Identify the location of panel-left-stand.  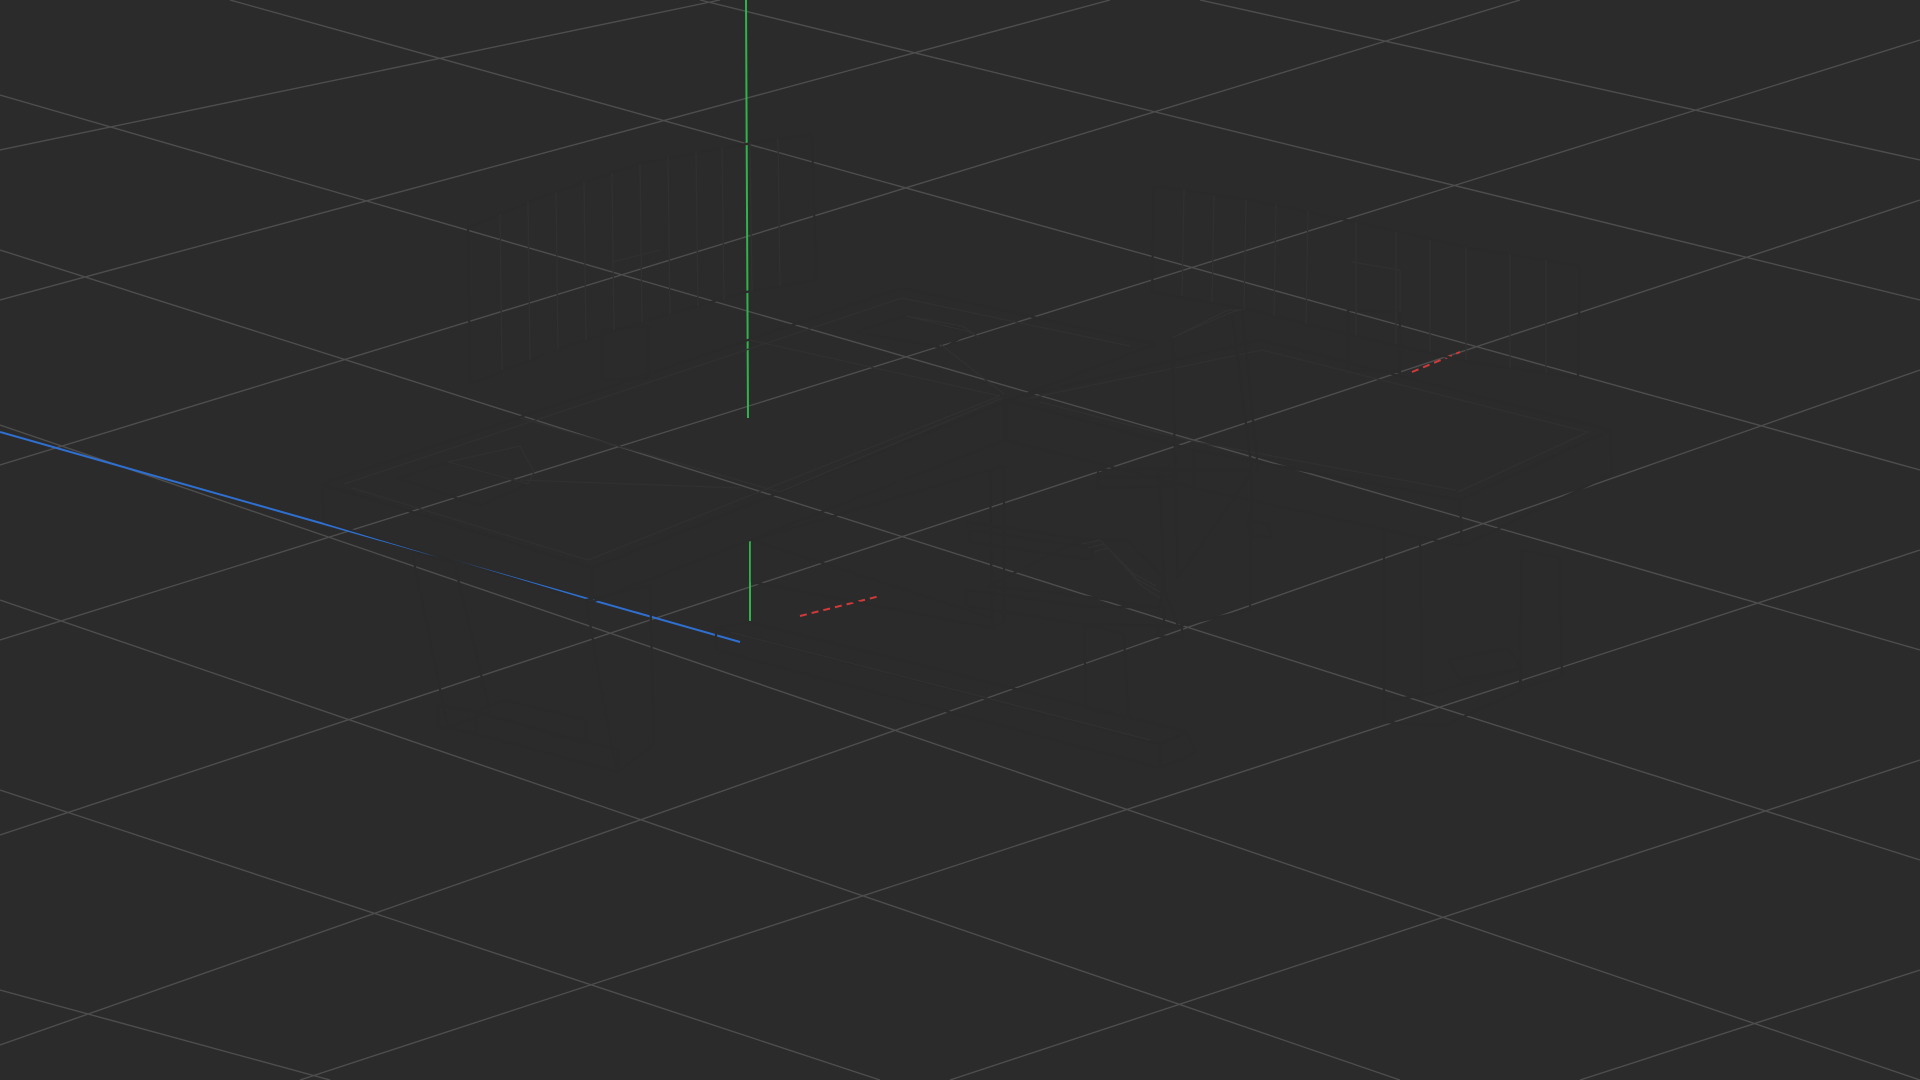
(625, 353).